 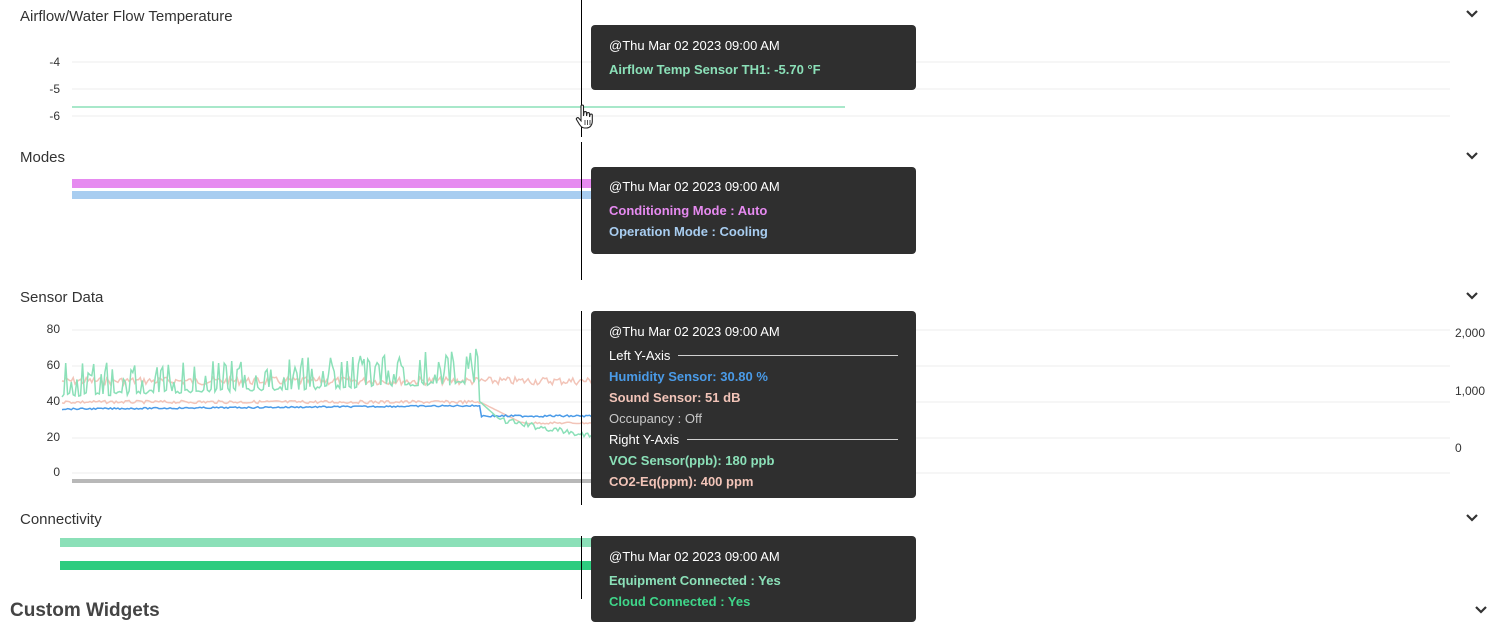 I want to click on tooltip-equipment-connected: Equipment Connected : Yes, so click(x=695, y=580).